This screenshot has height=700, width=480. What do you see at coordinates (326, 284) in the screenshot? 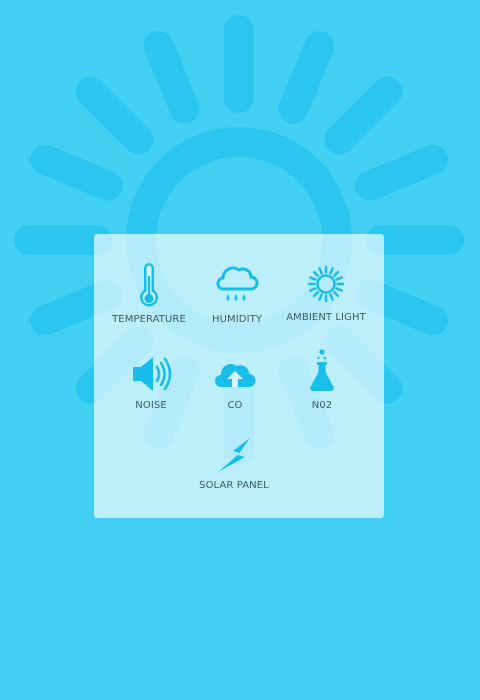
I see `sun-icon` at bounding box center [326, 284].